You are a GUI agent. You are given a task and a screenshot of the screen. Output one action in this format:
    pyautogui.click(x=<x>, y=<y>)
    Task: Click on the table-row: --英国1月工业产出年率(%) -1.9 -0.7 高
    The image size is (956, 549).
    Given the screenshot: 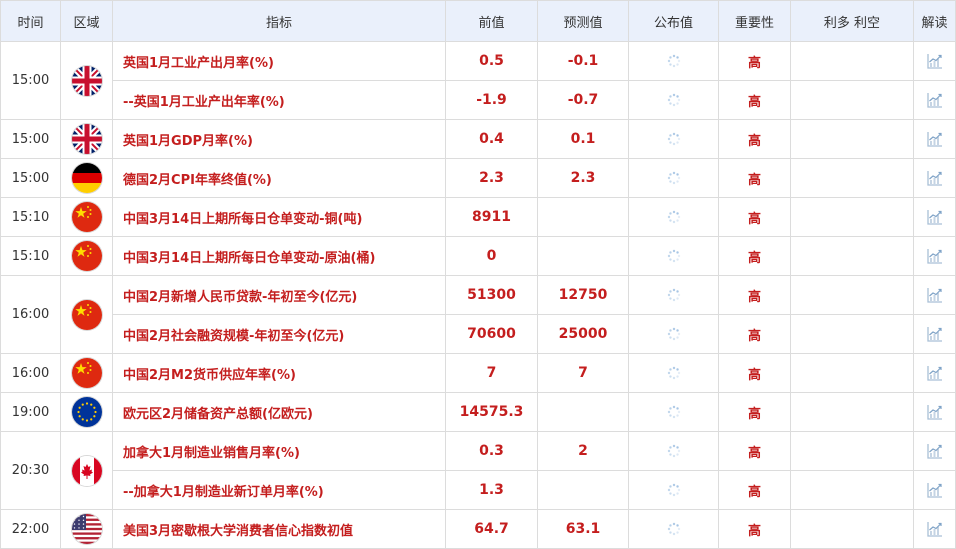 What is the action you would take?
    pyautogui.click(x=478, y=100)
    